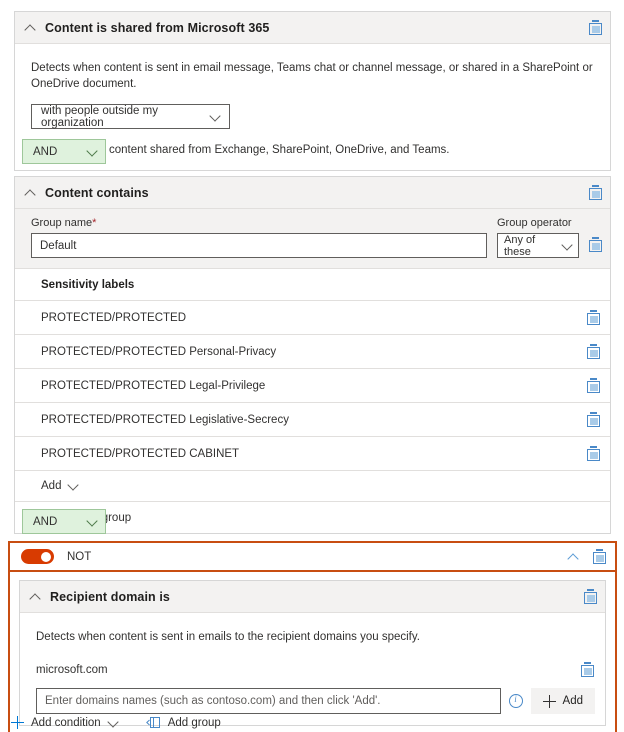 This screenshot has width=624, height=732. Describe the element at coordinates (268, 701) in the screenshot. I see `domain-input` at that location.